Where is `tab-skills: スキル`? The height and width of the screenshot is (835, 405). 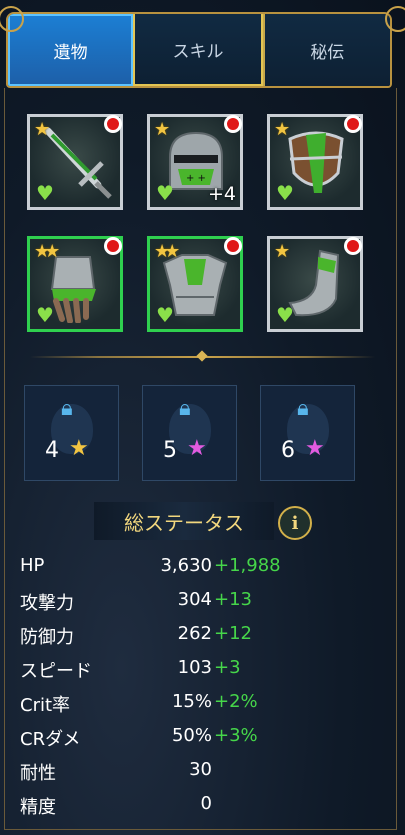 tab-skills: スキル is located at coordinates (198, 50).